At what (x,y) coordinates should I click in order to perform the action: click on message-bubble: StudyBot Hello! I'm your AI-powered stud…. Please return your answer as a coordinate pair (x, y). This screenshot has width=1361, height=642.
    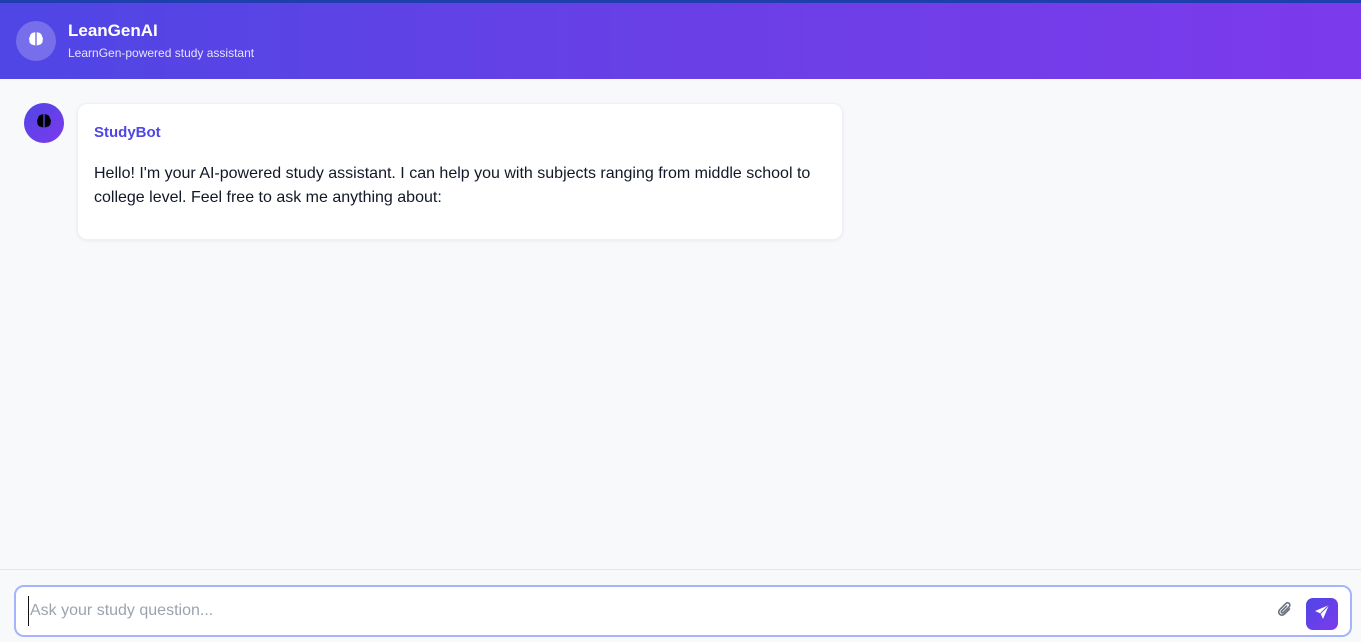
    Looking at the image, I should click on (460, 171).